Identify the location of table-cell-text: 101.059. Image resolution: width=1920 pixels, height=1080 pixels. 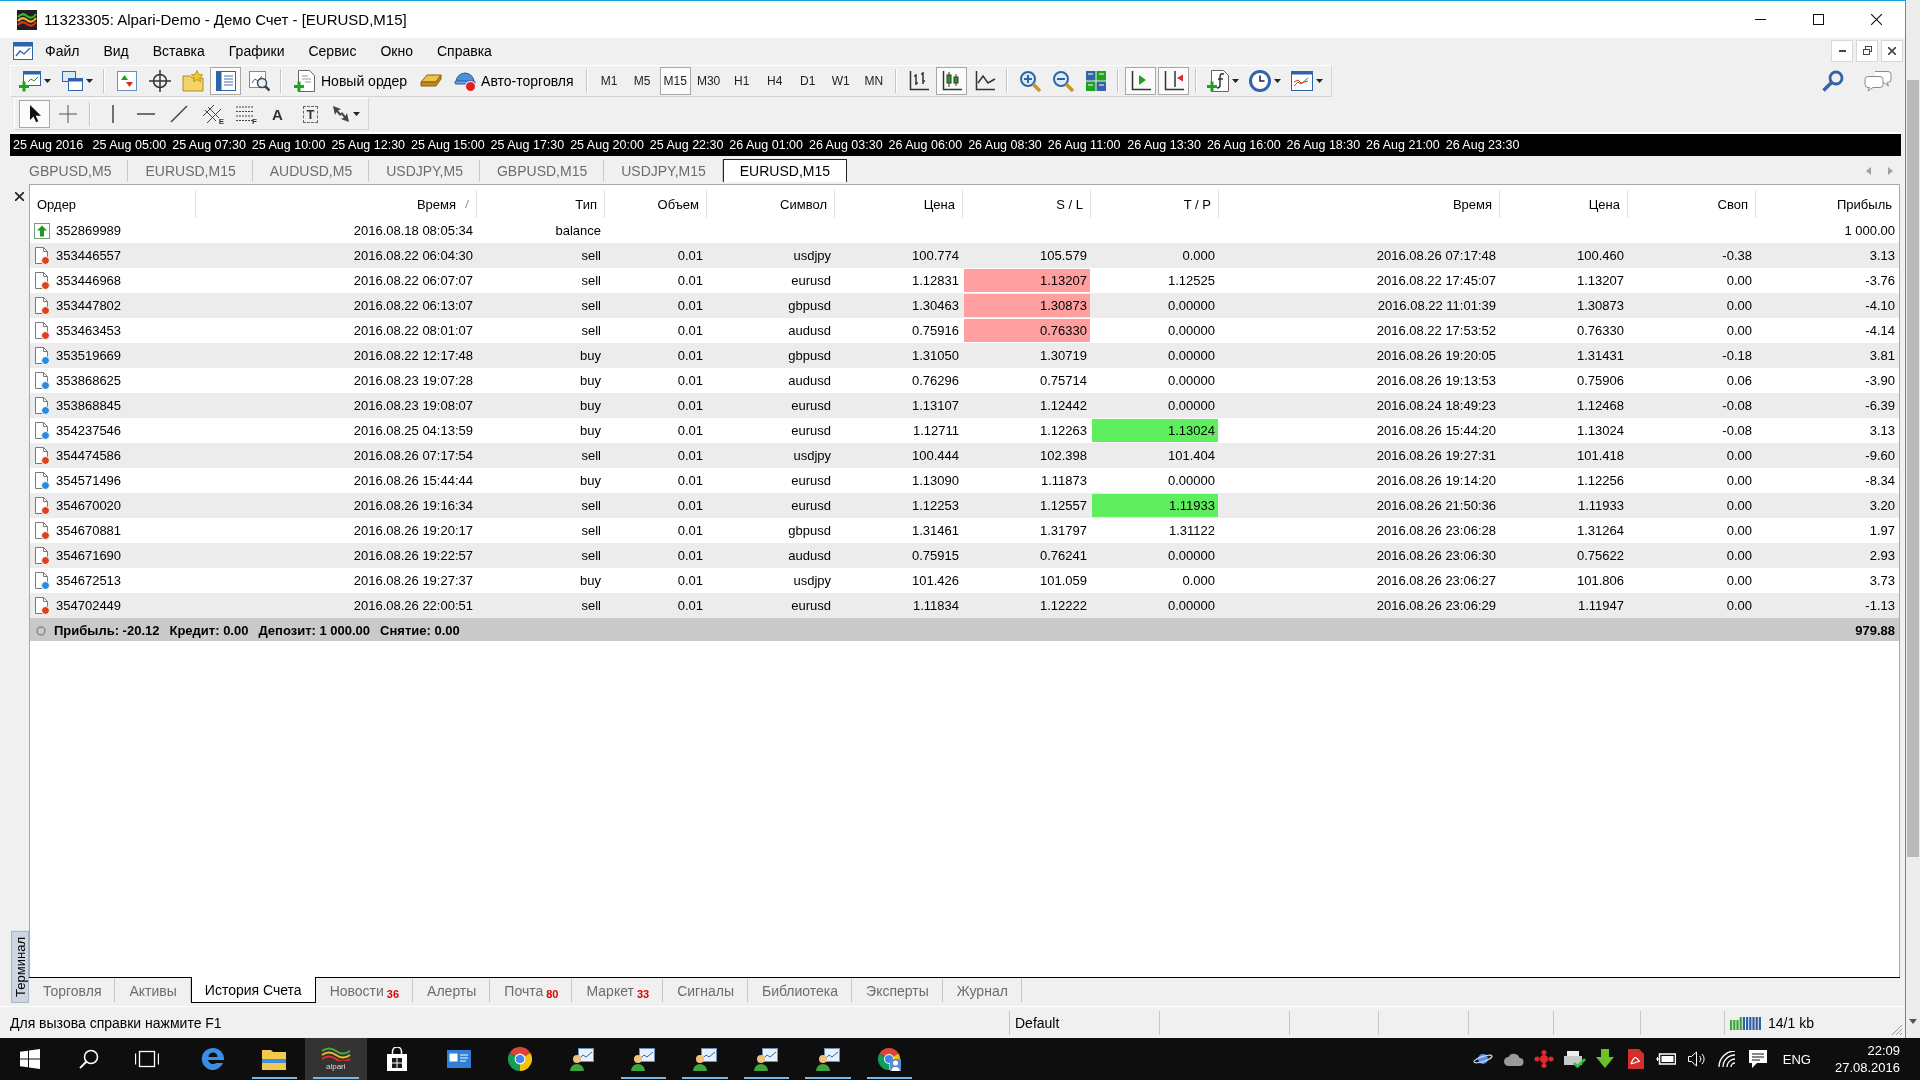
(1063, 581).